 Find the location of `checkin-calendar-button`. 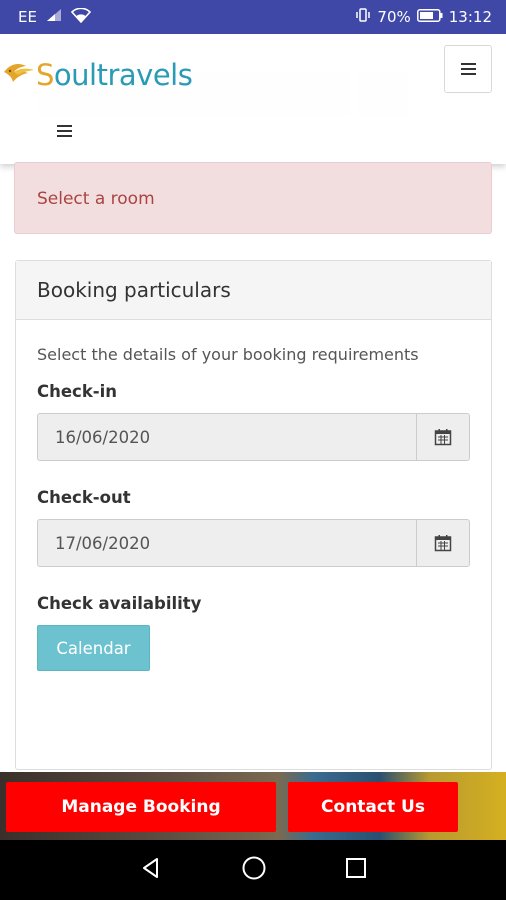

checkin-calendar-button is located at coordinates (443, 437).